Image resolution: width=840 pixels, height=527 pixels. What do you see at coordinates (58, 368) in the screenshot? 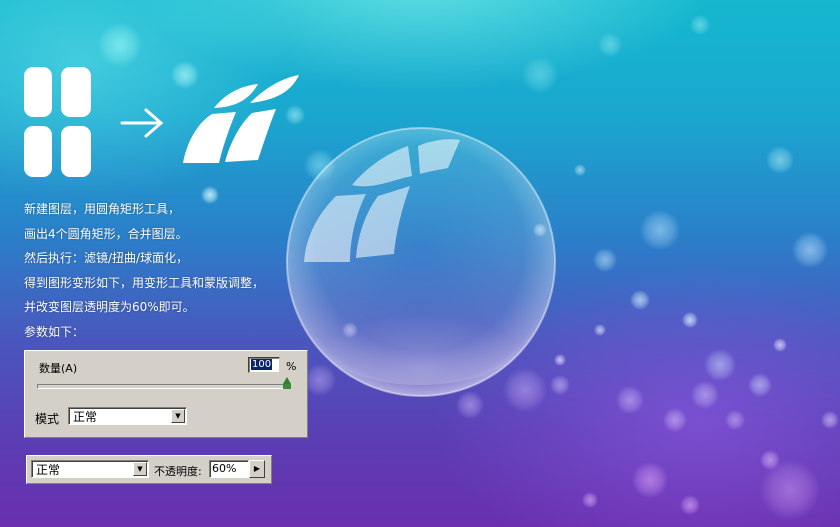
I see `amount-label: 数量(A)` at bounding box center [58, 368].